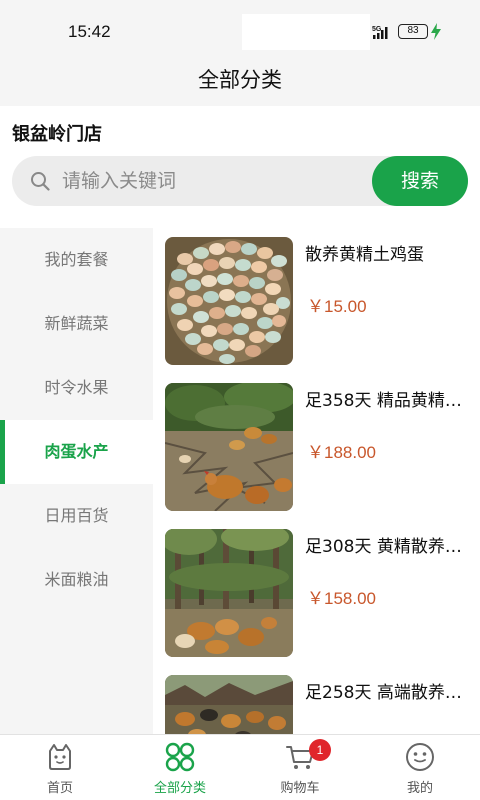 This screenshot has height=800, width=480. What do you see at coordinates (387, 547) in the screenshot?
I see `product-name: 足308天 黄精散养土鸡` at bounding box center [387, 547].